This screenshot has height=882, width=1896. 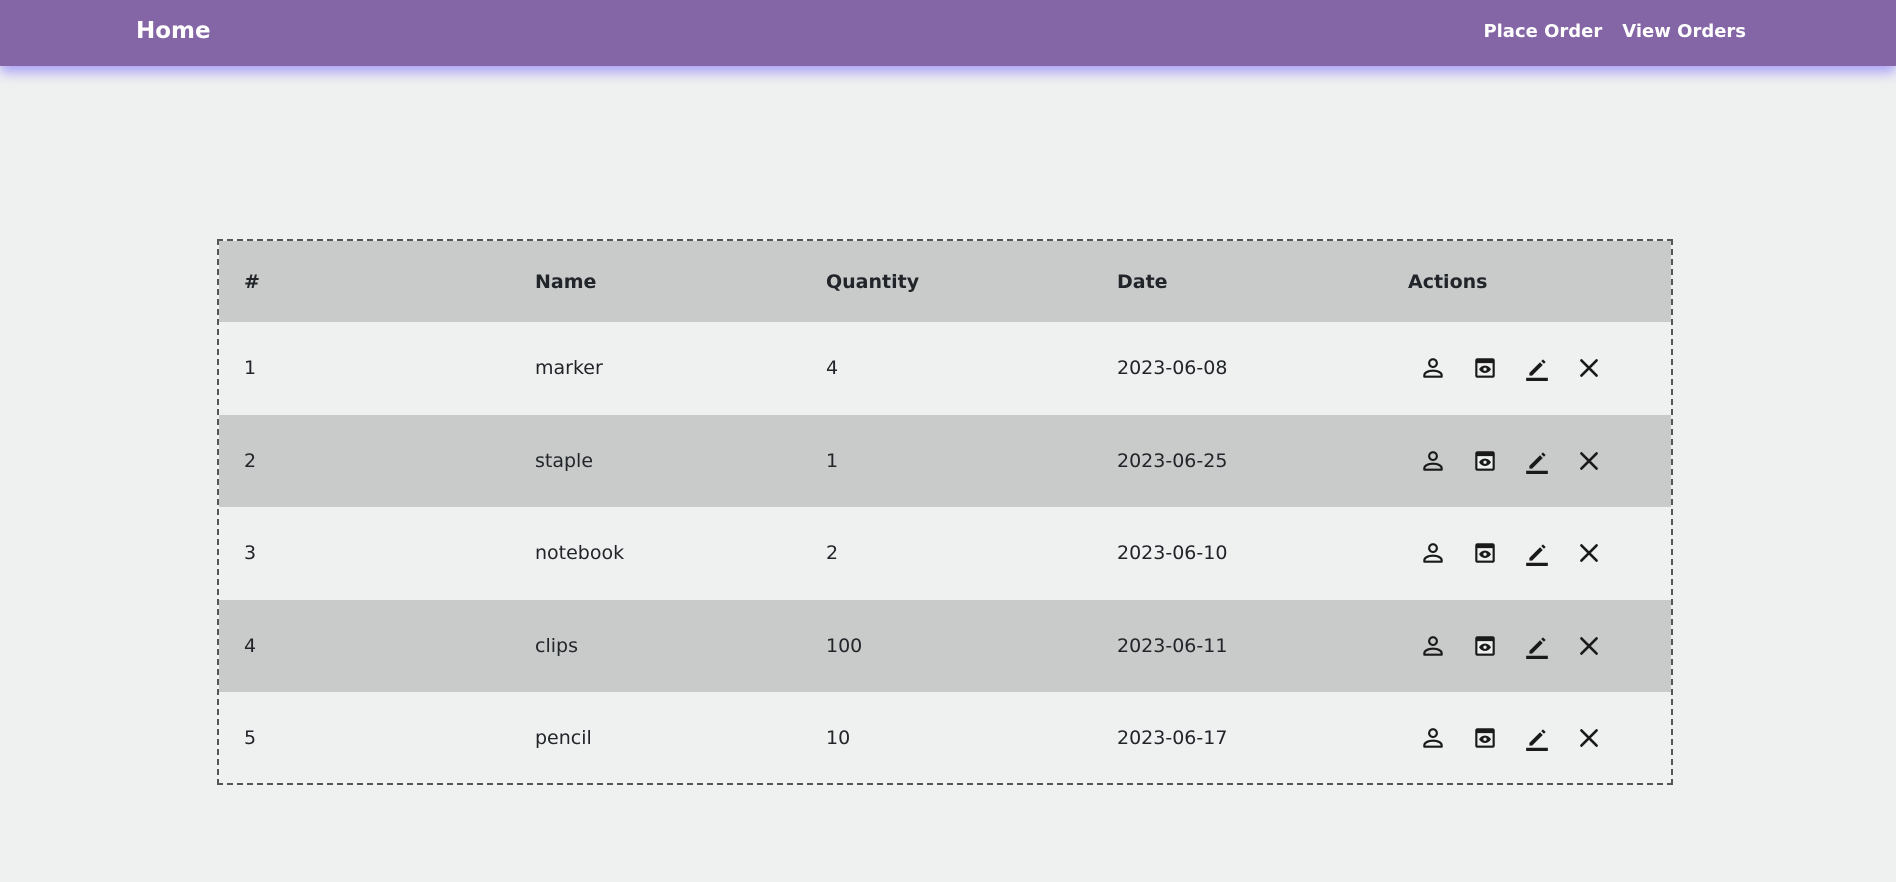 What do you see at coordinates (945, 553) in the screenshot?
I see `table-row: 3 notebook 2 2023-06-10` at bounding box center [945, 553].